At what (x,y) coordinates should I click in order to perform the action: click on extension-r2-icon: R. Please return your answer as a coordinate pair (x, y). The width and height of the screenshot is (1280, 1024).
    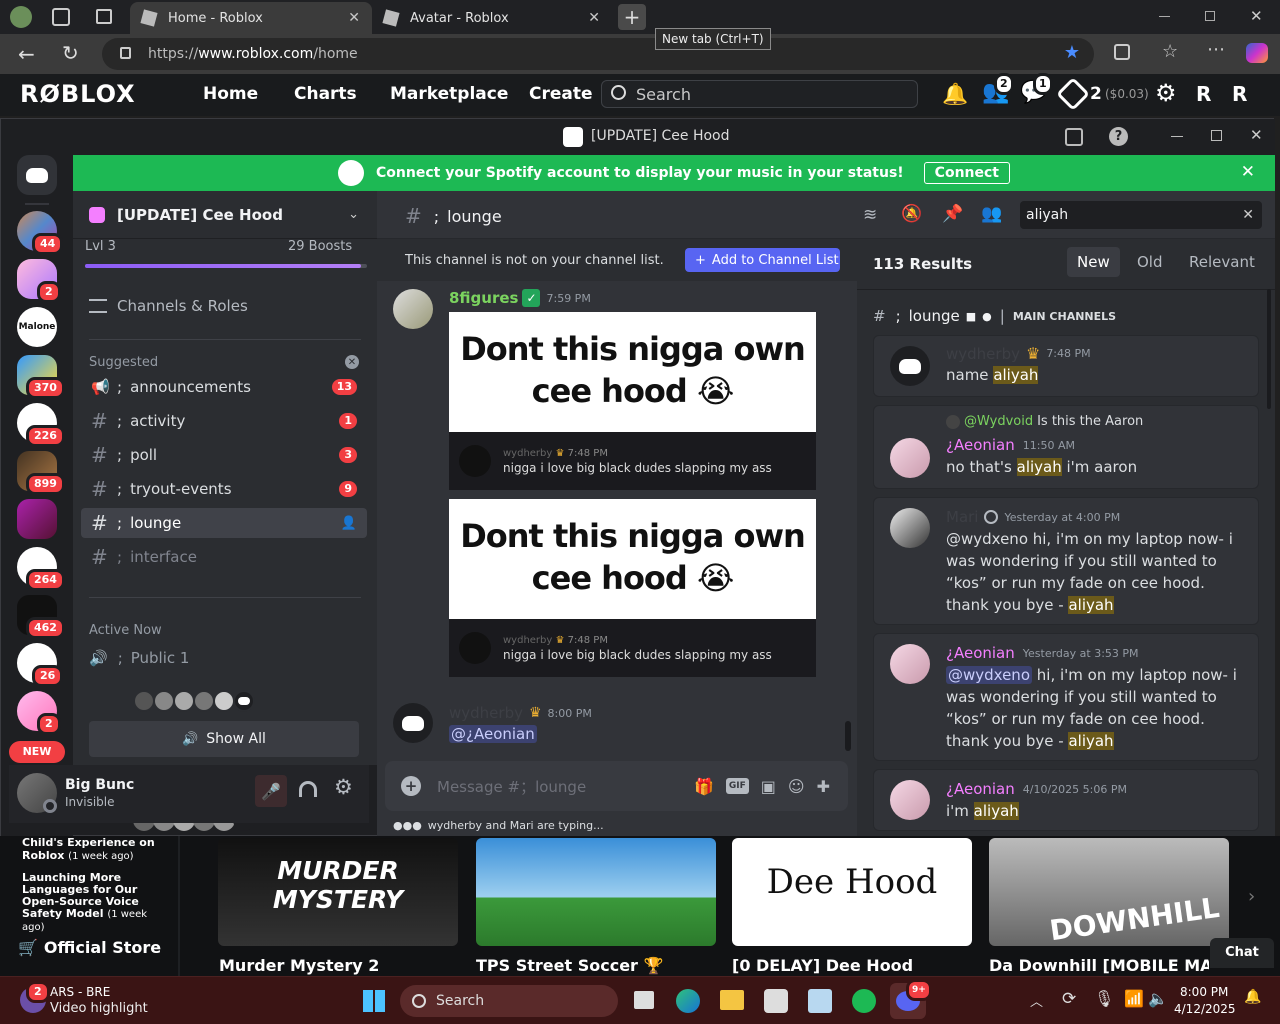
    Looking at the image, I should click on (1244, 94).